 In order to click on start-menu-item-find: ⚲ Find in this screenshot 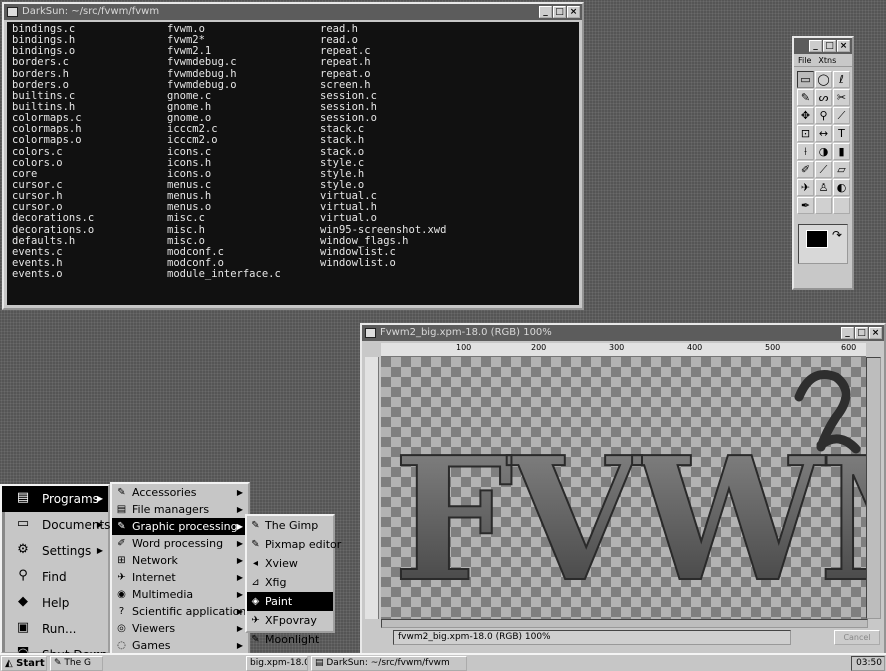, I will do `click(55, 577)`.